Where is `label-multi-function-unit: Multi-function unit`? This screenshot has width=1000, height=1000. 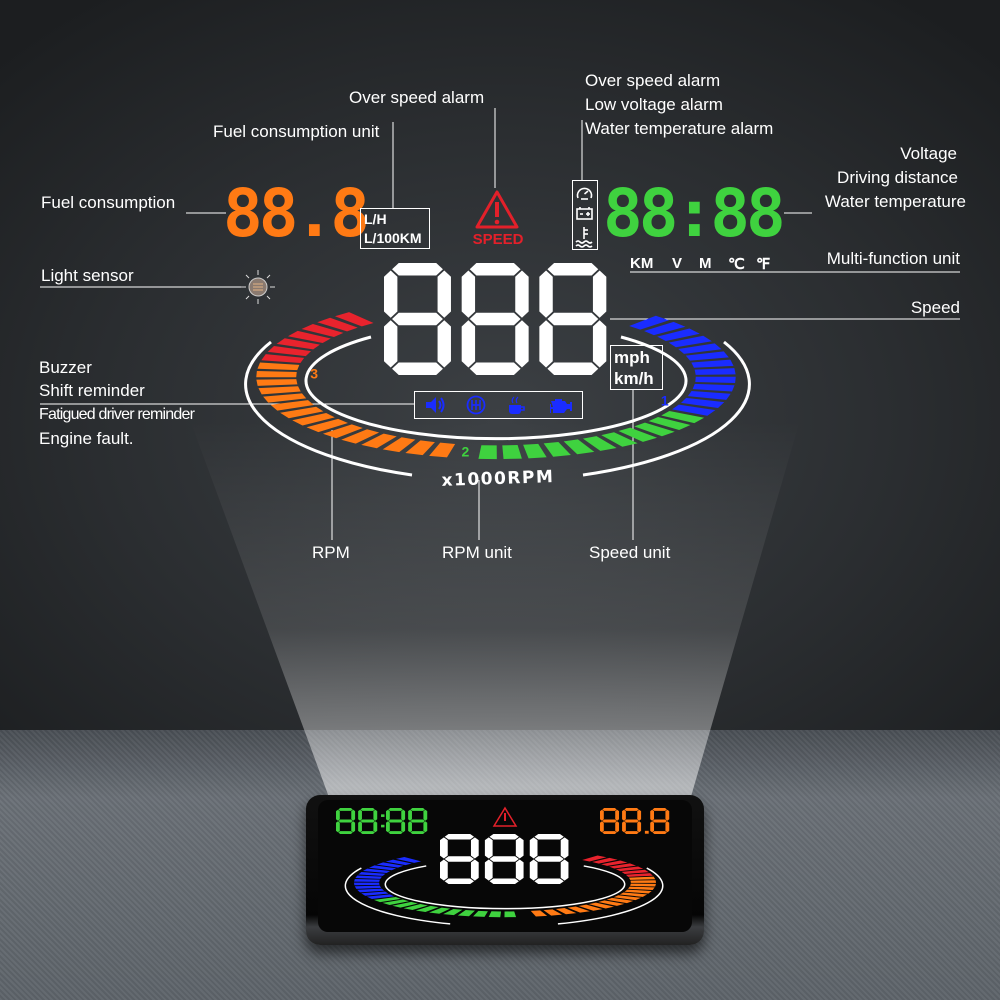
label-multi-function-unit: Multi-function unit is located at coordinates (893, 258).